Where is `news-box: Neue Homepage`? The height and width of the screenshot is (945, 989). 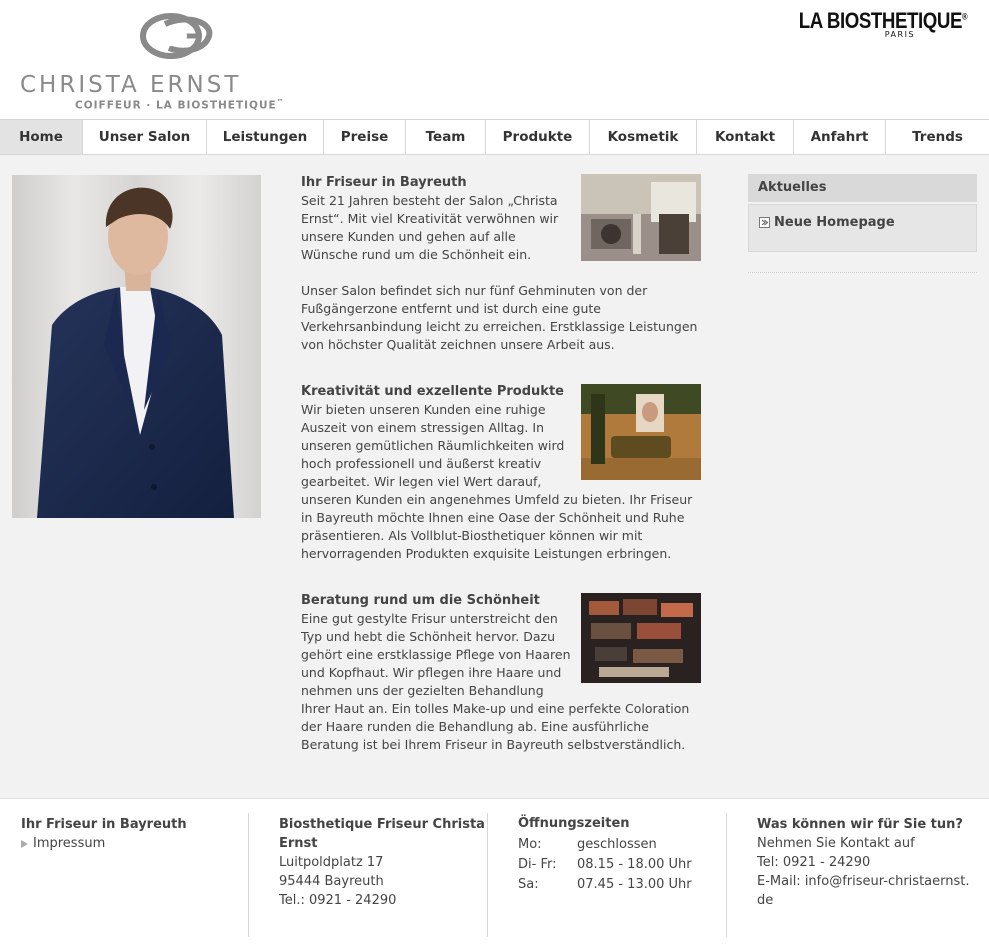
news-box: Neue Homepage is located at coordinates (862, 228).